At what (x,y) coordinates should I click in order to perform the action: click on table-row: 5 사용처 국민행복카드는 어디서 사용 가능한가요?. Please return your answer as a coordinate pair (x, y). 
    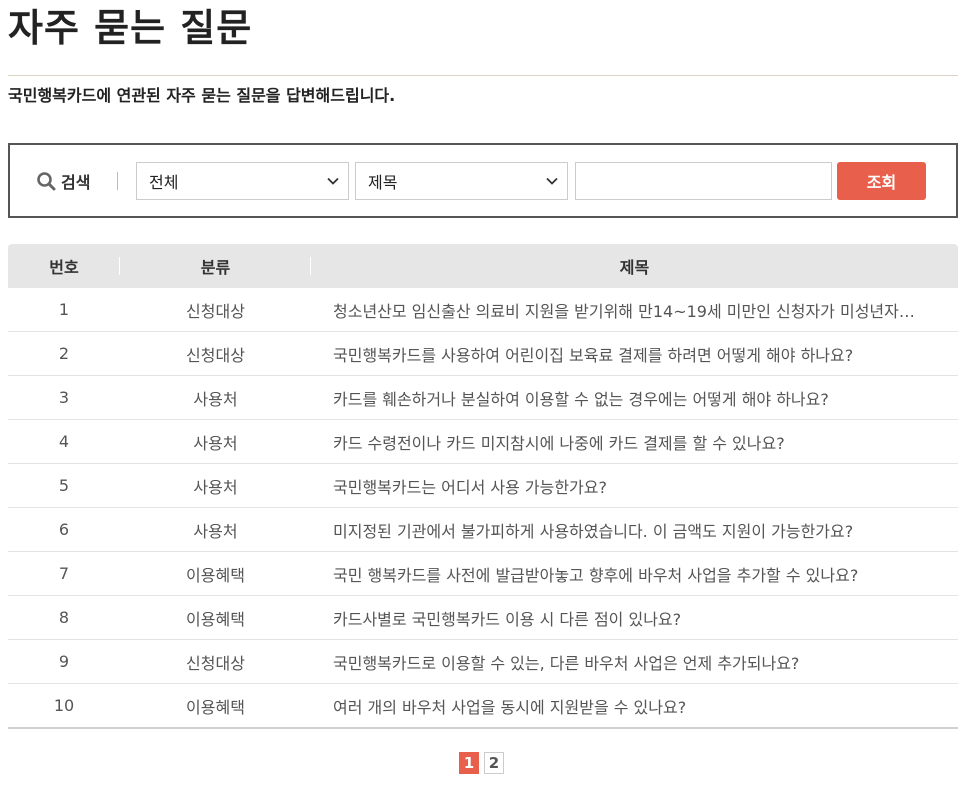
    Looking at the image, I should click on (483, 485).